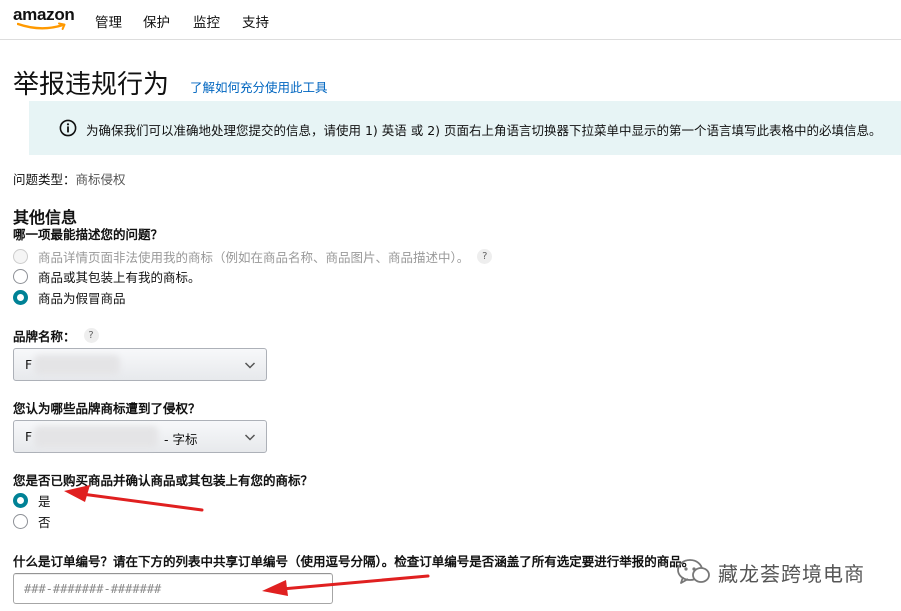 The height and width of the screenshot is (611, 901). Describe the element at coordinates (140, 364) in the screenshot. I see `brand-name-select: F` at that location.